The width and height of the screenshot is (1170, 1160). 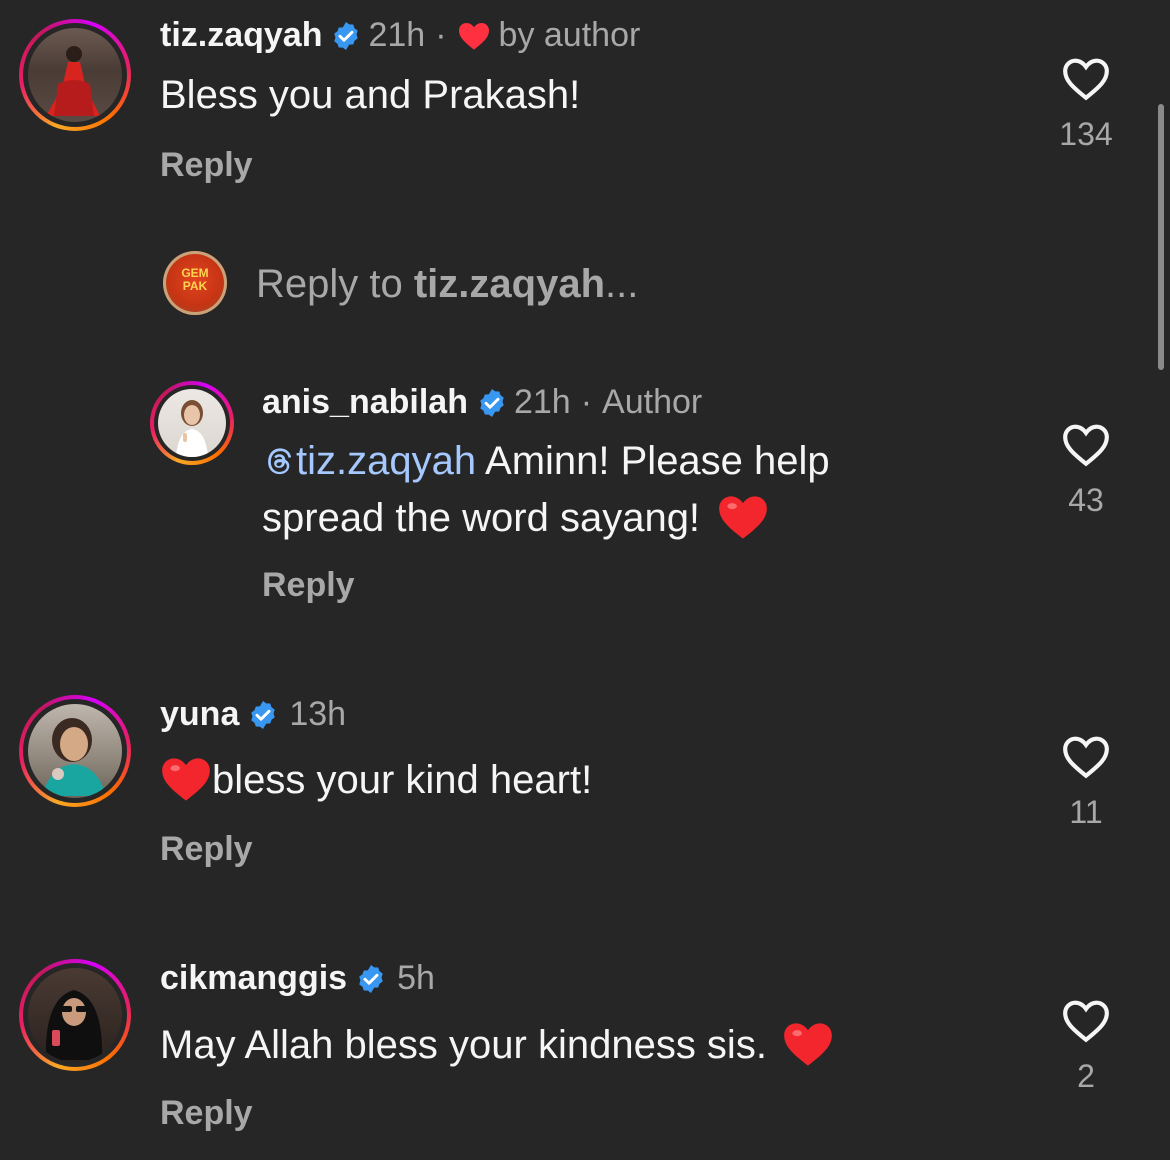 I want to click on comment-text: May Allah bless your kindness sis., so click(x=463, y=1045).